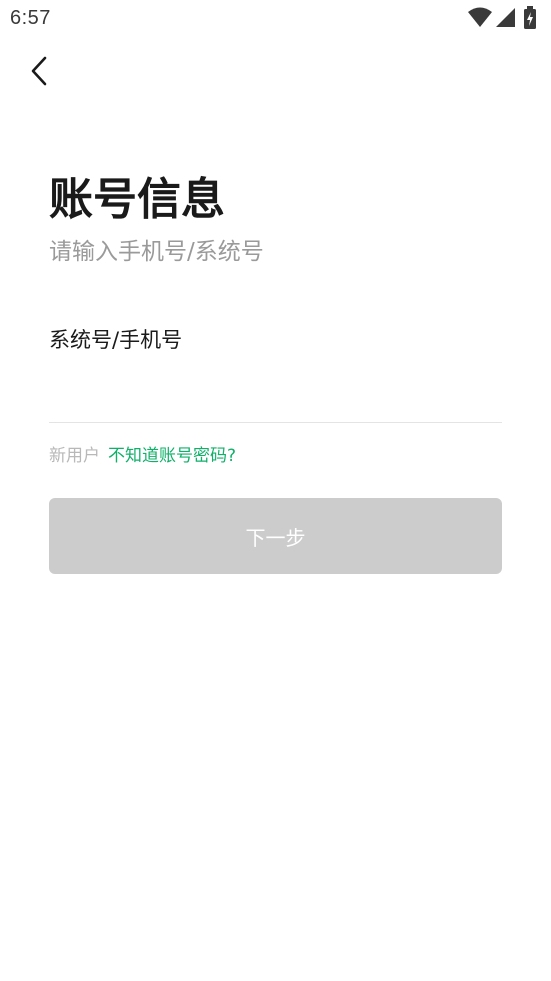 The height and width of the screenshot is (981, 551). I want to click on new-user-label: 新用户, so click(74, 456).